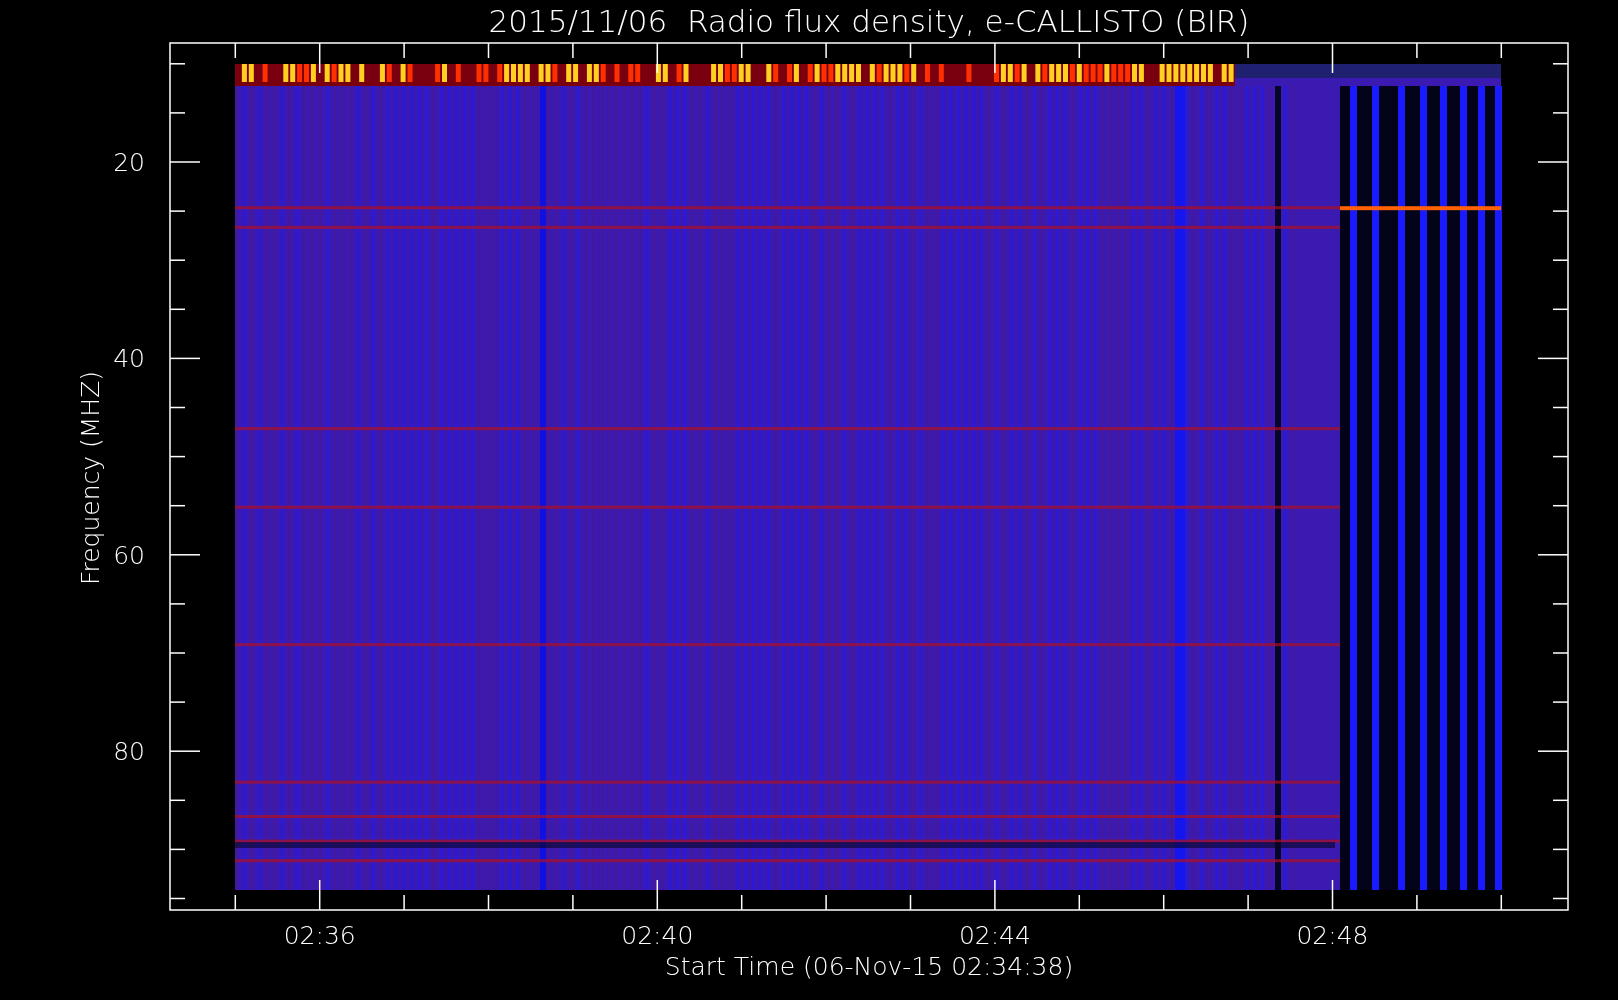 Image resolution: width=1618 pixels, height=1000 pixels. Describe the element at coordinates (869, 21) in the screenshot. I see `plot-title: 2015/11/06 Radio flux density, e-CALLISTO (BIR)` at that location.